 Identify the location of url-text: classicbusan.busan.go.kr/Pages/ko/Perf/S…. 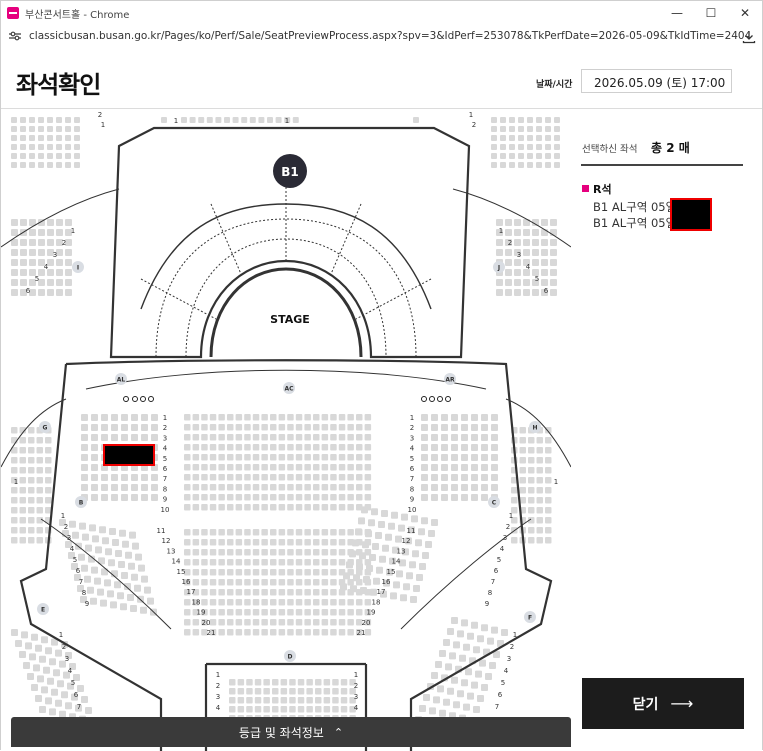
(389, 36).